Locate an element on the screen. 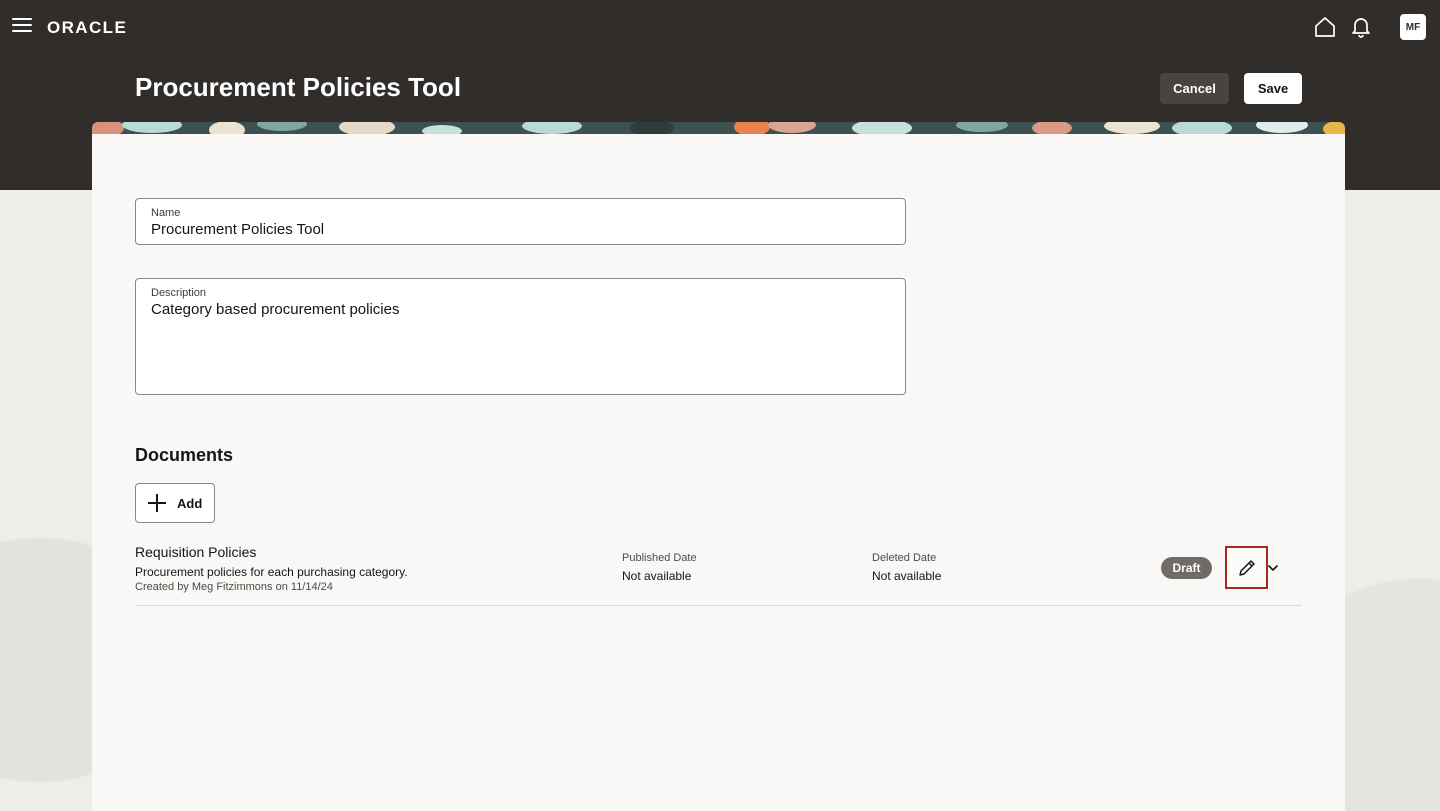 The image size is (1440, 811). edit-button is located at coordinates (1246, 567).